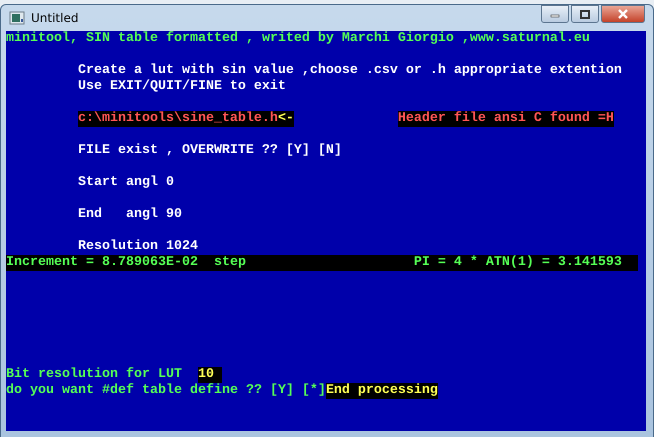 The height and width of the screenshot is (437, 654). I want to click on restore-icon, so click(585, 14).